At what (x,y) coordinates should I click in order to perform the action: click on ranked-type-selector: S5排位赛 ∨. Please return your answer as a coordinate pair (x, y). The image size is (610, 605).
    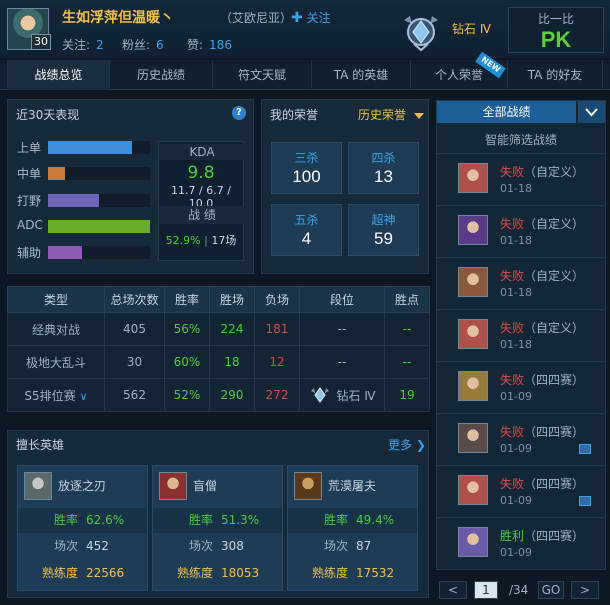
    Looking at the image, I should click on (56, 395).